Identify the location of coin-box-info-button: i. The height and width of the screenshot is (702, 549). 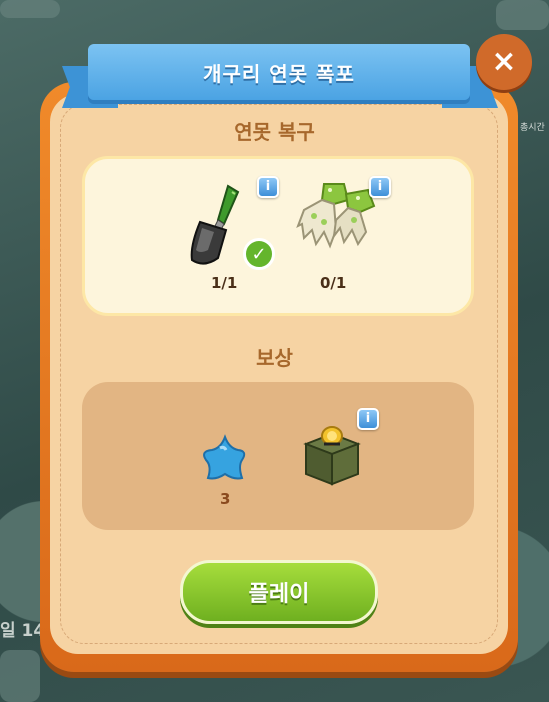
(368, 419).